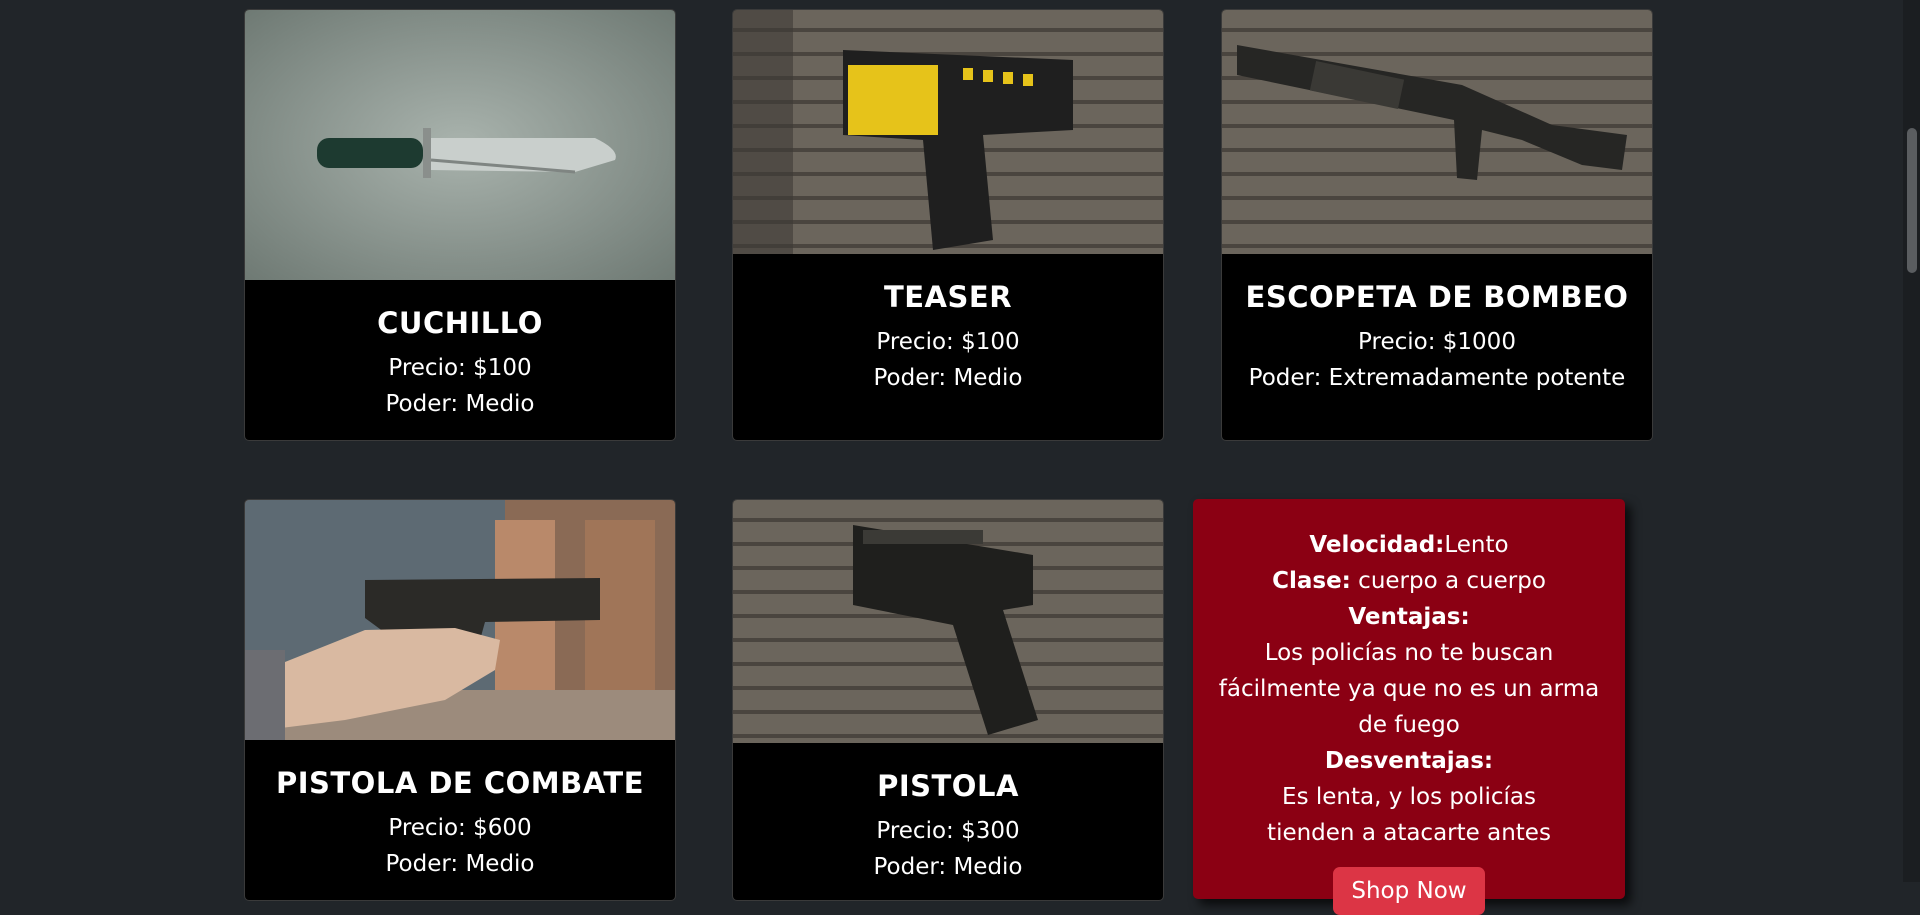 The image size is (1920, 915). Describe the element at coordinates (1912, 200) in the screenshot. I see `scrollbar-thumb` at that location.